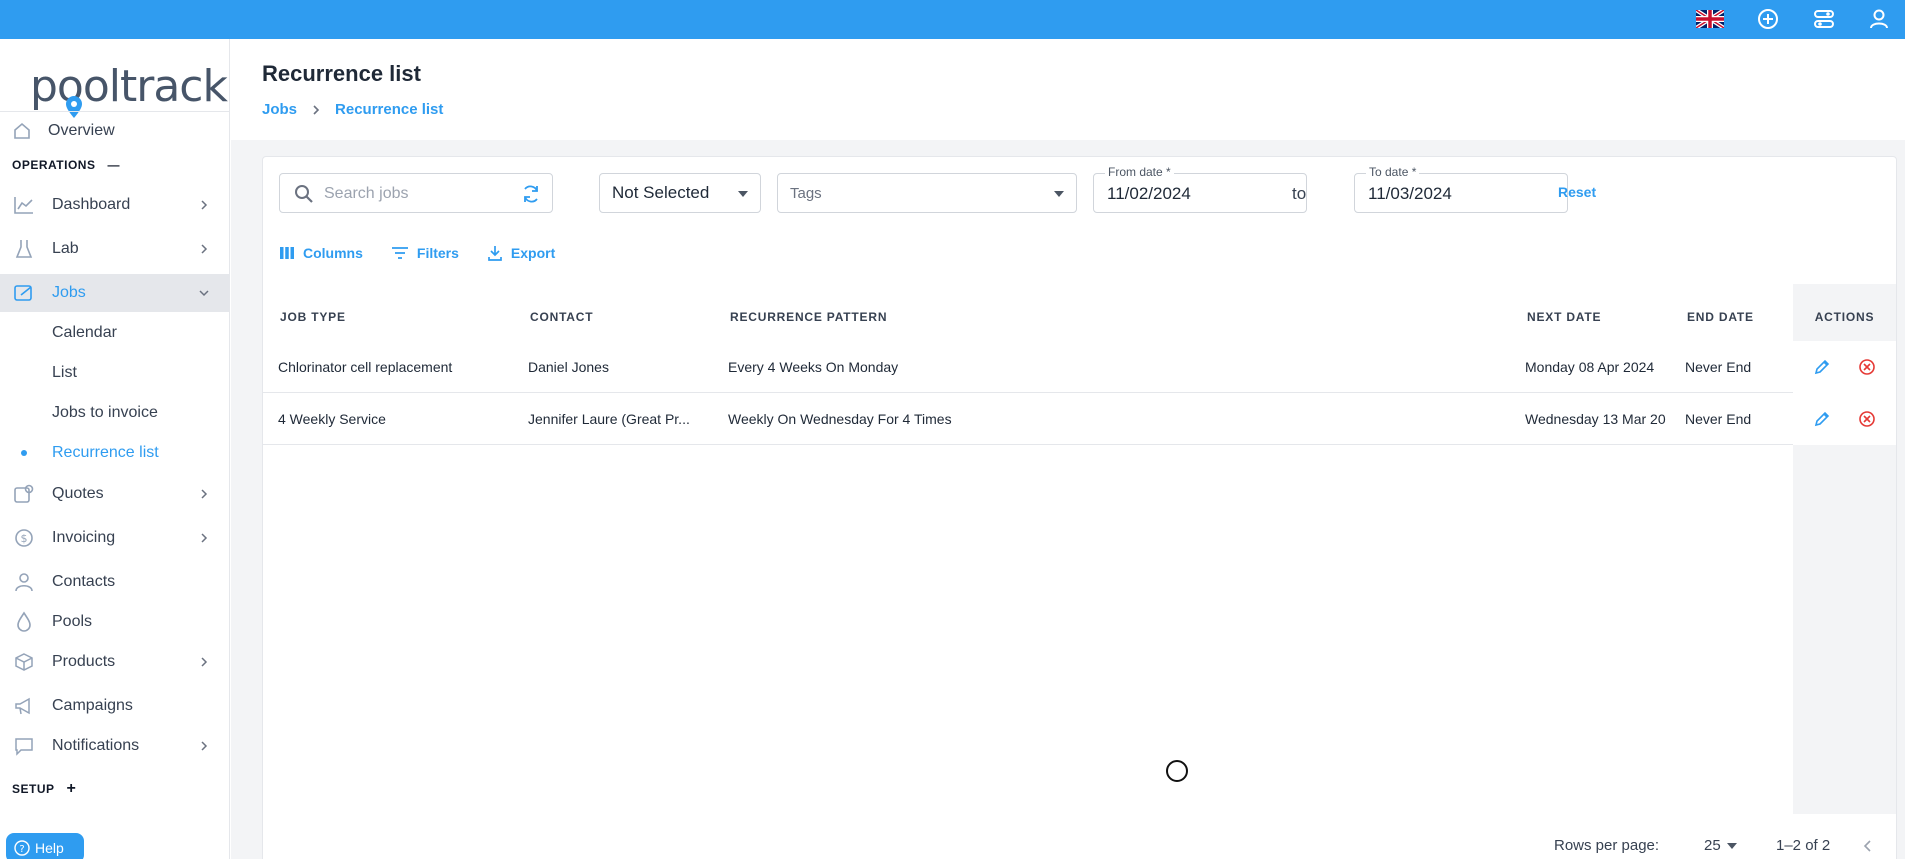 The height and width of the screenshot is (859, 1905). I want to click on column-header-recurrence-pattern: RECURRENCE PATTERN, so click(808, 317).